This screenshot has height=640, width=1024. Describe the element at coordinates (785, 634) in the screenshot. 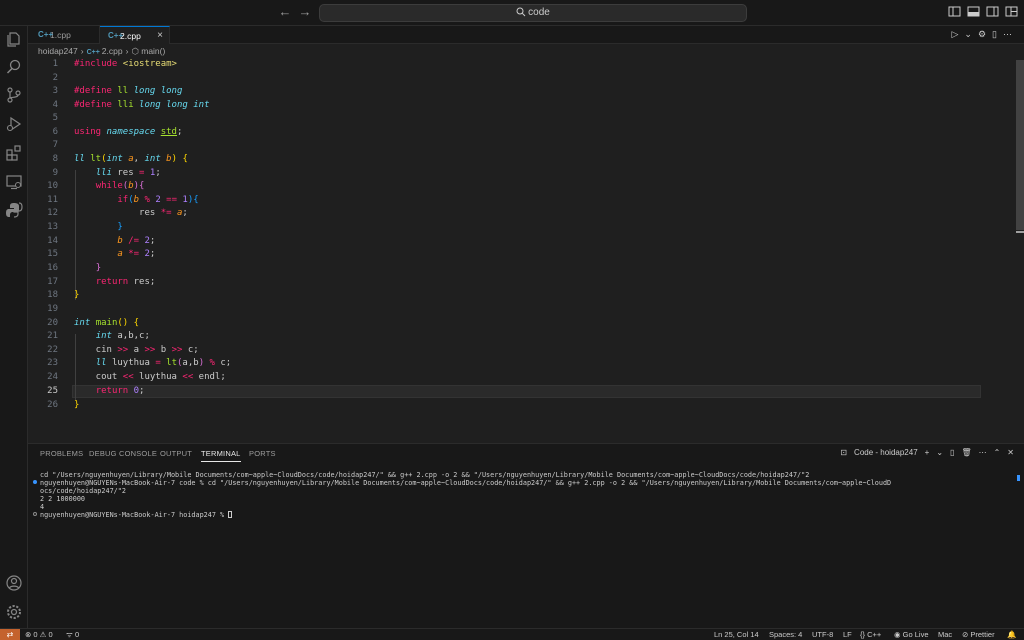

I see `indentation: Spaces: 4` at that location.